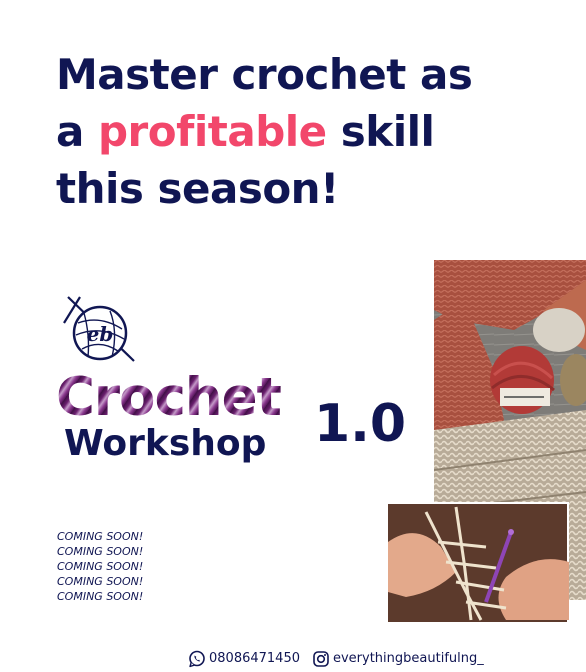 The image size is (586, 672). I want to click on whatsapp-contact: 08086471450, so click(244, 659).